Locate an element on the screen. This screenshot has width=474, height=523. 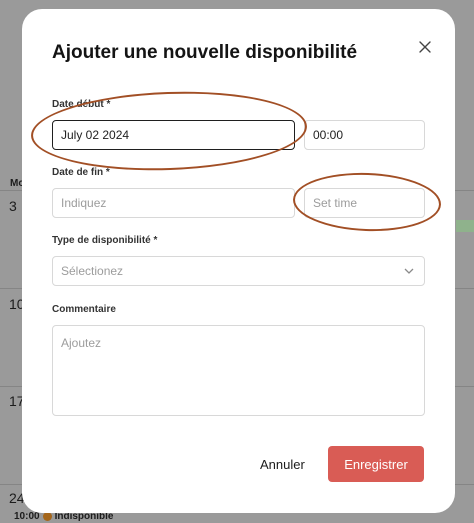
event-status-dot-icon is located at coordinates (47, 516).